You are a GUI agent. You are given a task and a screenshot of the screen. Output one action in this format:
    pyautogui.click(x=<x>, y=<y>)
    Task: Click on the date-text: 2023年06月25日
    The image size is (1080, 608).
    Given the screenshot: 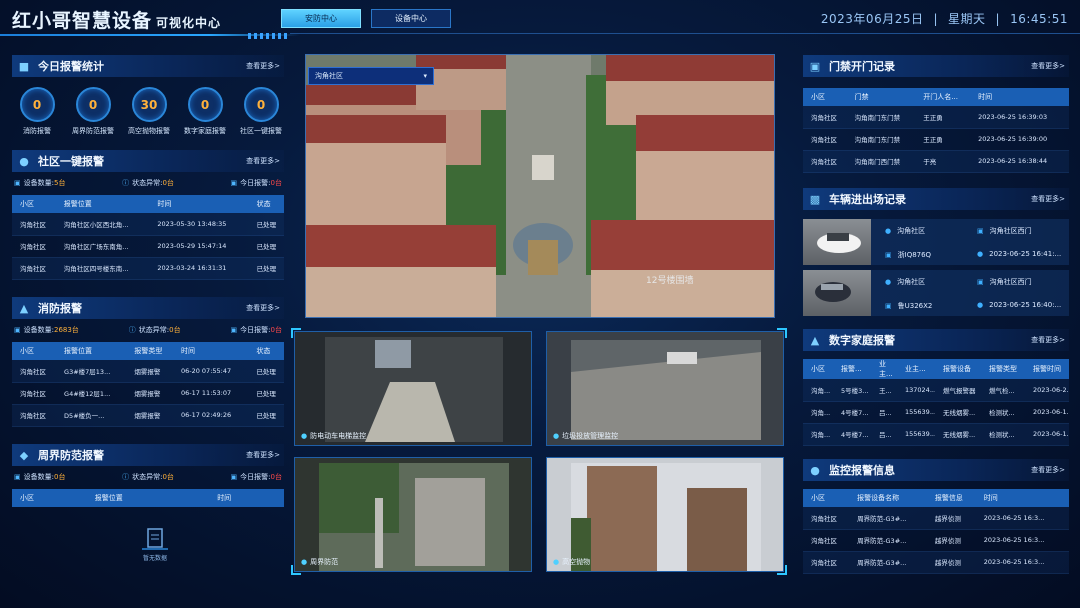 What is the action you would take?
    pyautogui.click(x=872, y=19)
    